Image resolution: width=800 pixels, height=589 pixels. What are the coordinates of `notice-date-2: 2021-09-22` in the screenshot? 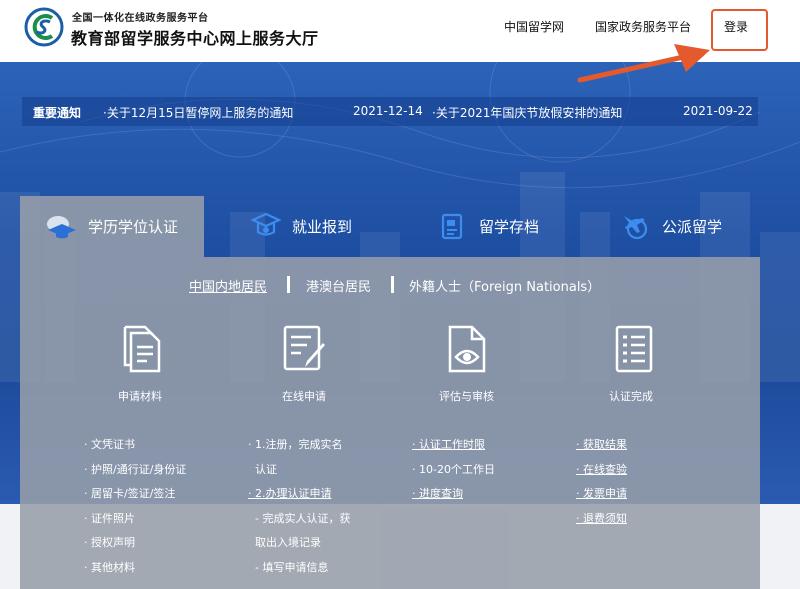 It's located at (718, 111).